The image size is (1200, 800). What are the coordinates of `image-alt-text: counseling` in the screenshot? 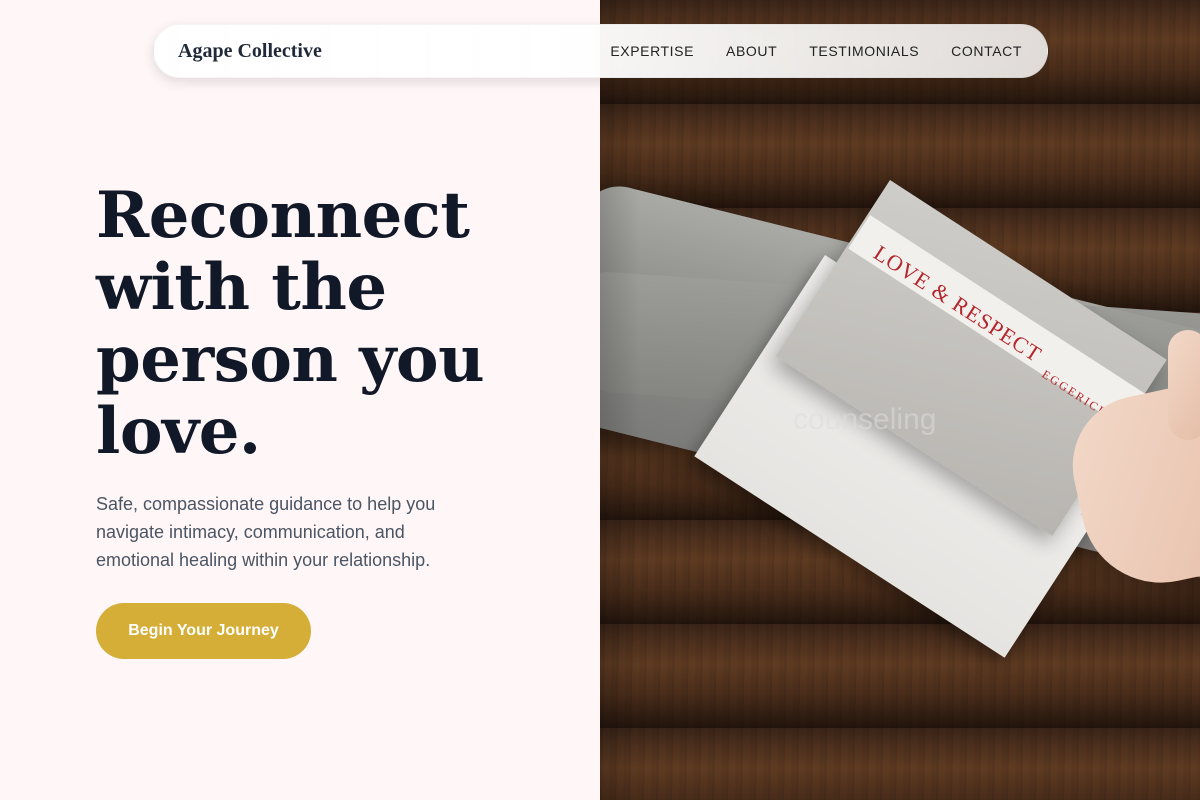 It's located at (865, 419).